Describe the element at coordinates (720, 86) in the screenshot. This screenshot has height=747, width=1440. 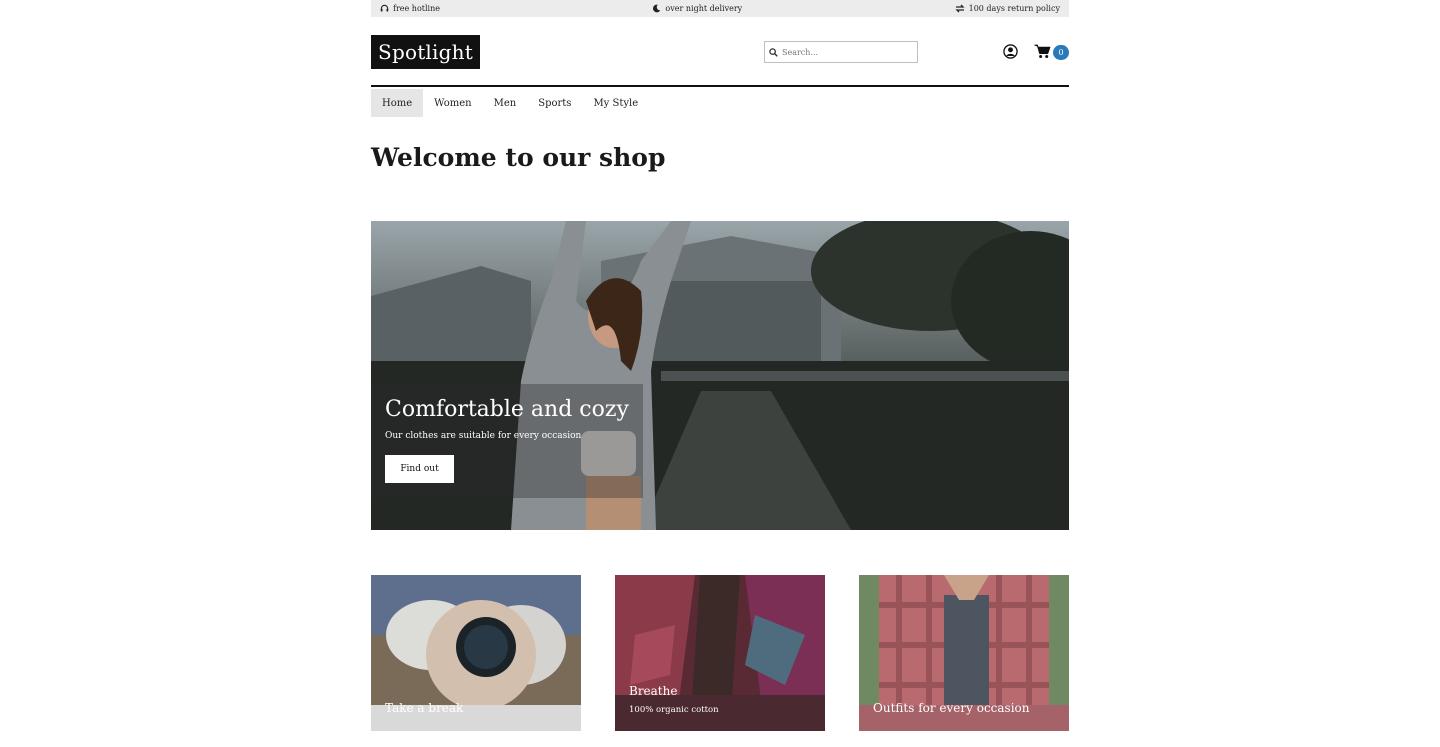
I see `header-divider` at that location.